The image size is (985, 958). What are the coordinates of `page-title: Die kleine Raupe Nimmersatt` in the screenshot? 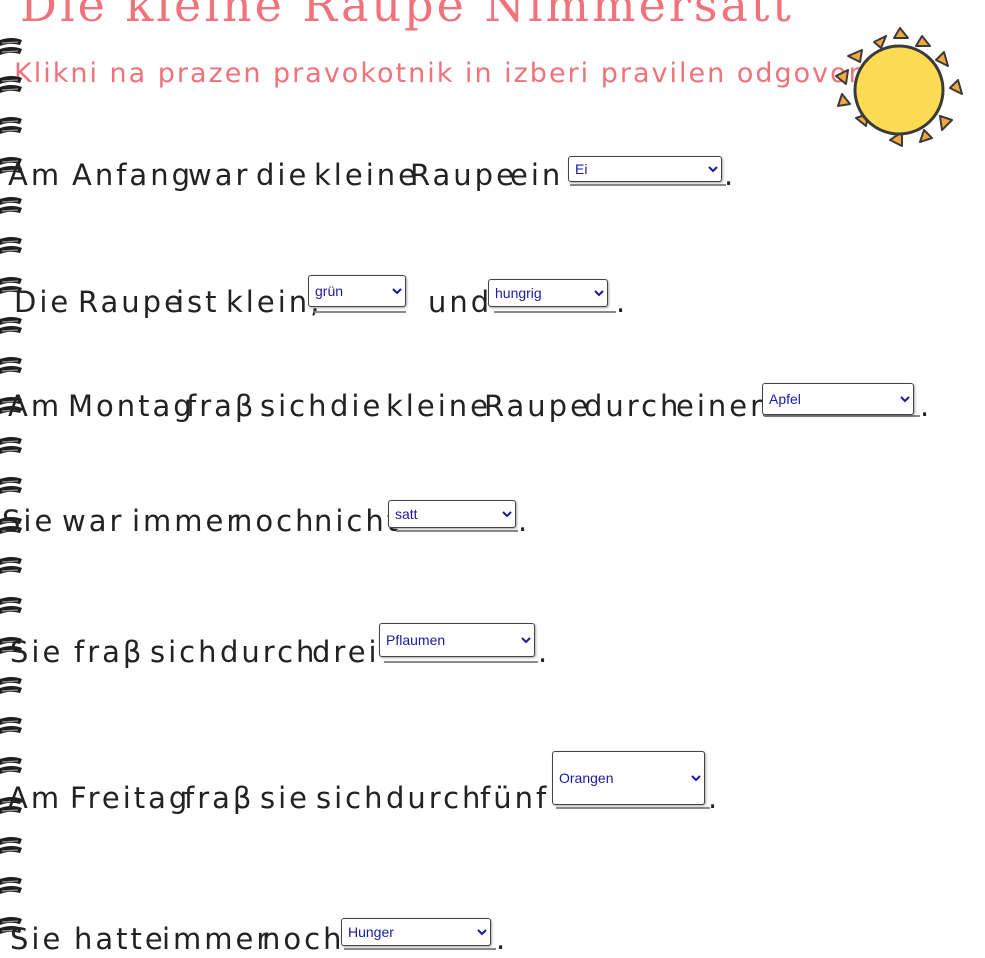 It's located at (407, 16).